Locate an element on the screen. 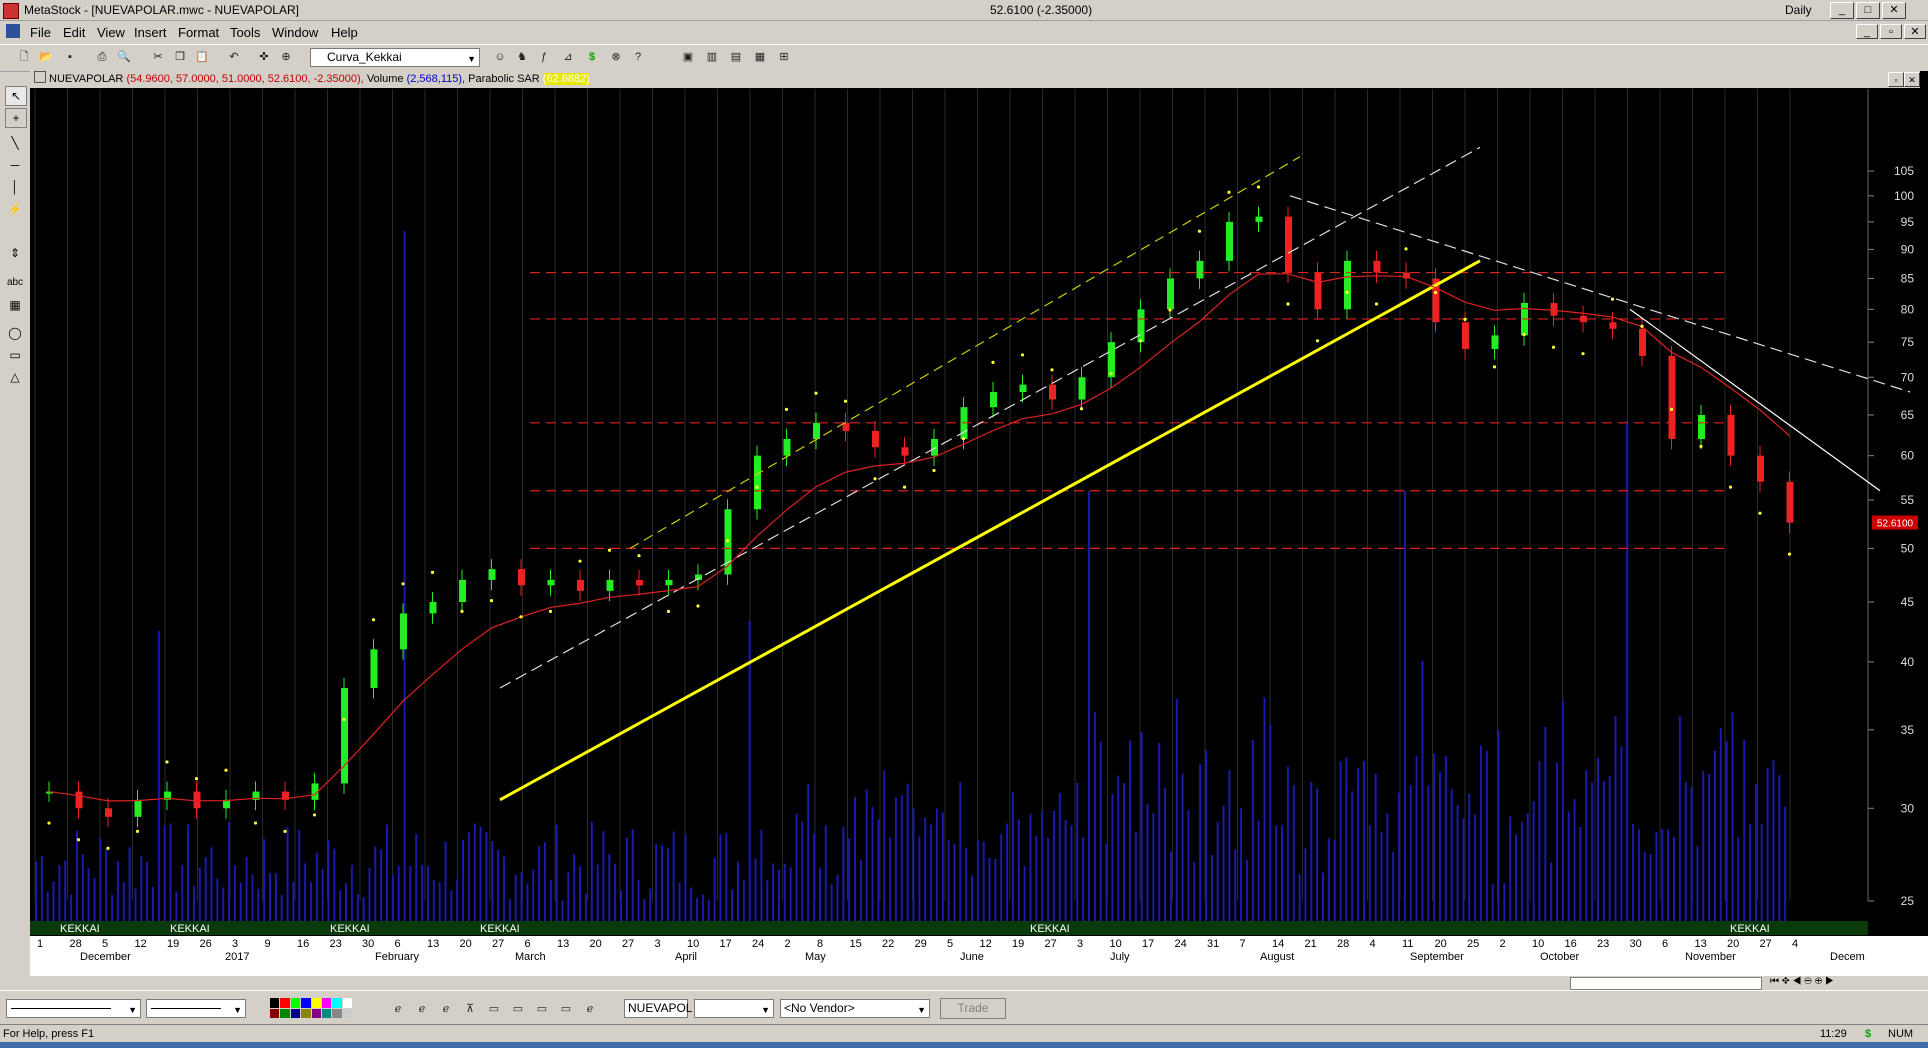  symbol-input: NUEVAPOL is located at coordinates (658, 1008).